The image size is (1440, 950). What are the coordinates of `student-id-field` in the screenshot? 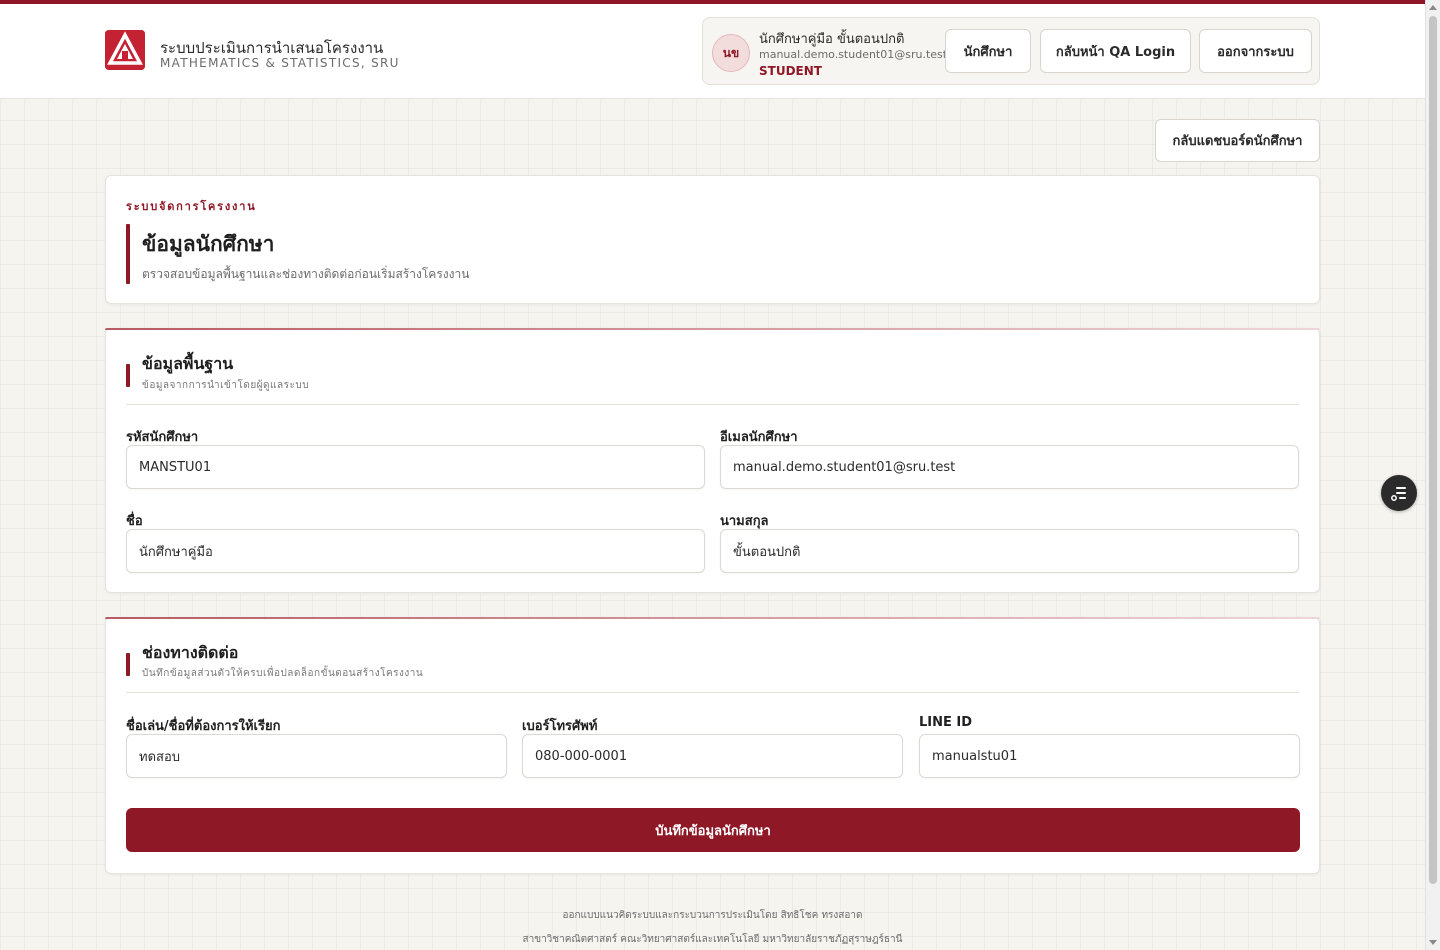 It's located at (415, 467).